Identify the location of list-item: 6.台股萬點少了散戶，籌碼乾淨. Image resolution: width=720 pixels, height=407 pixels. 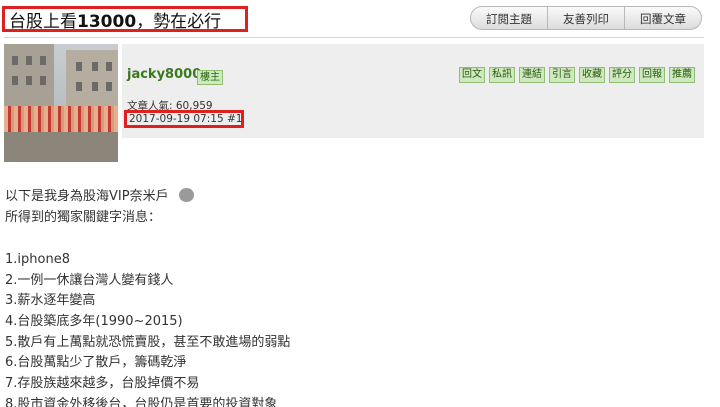
(96, 363).